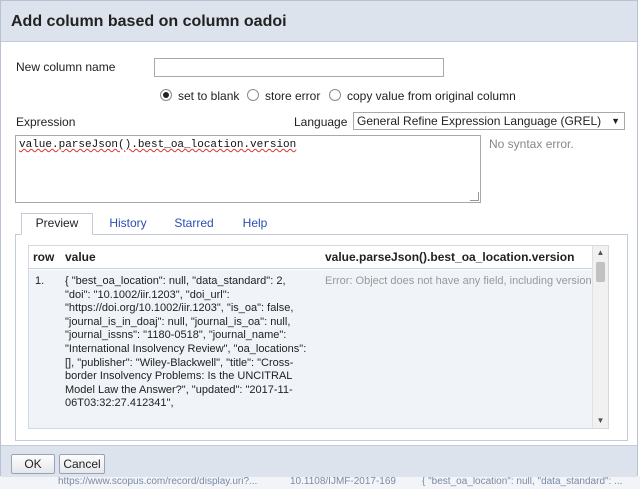  I want to click on new-column-name-label: New column name, so click(66, 67).